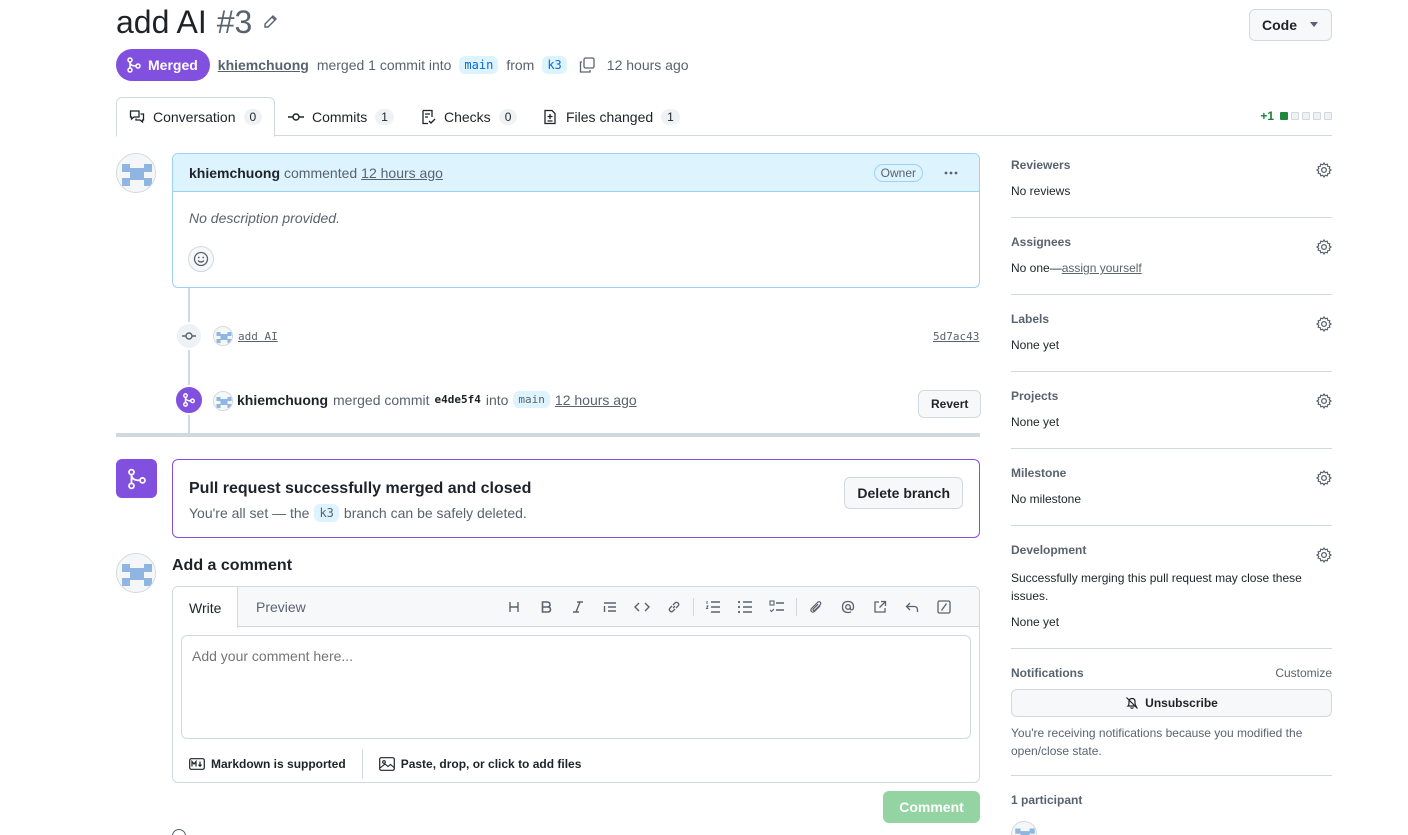 The width and height of the screenshot is (1408, 835). I want to click on customize-link: Customize, so click(1303, 673).